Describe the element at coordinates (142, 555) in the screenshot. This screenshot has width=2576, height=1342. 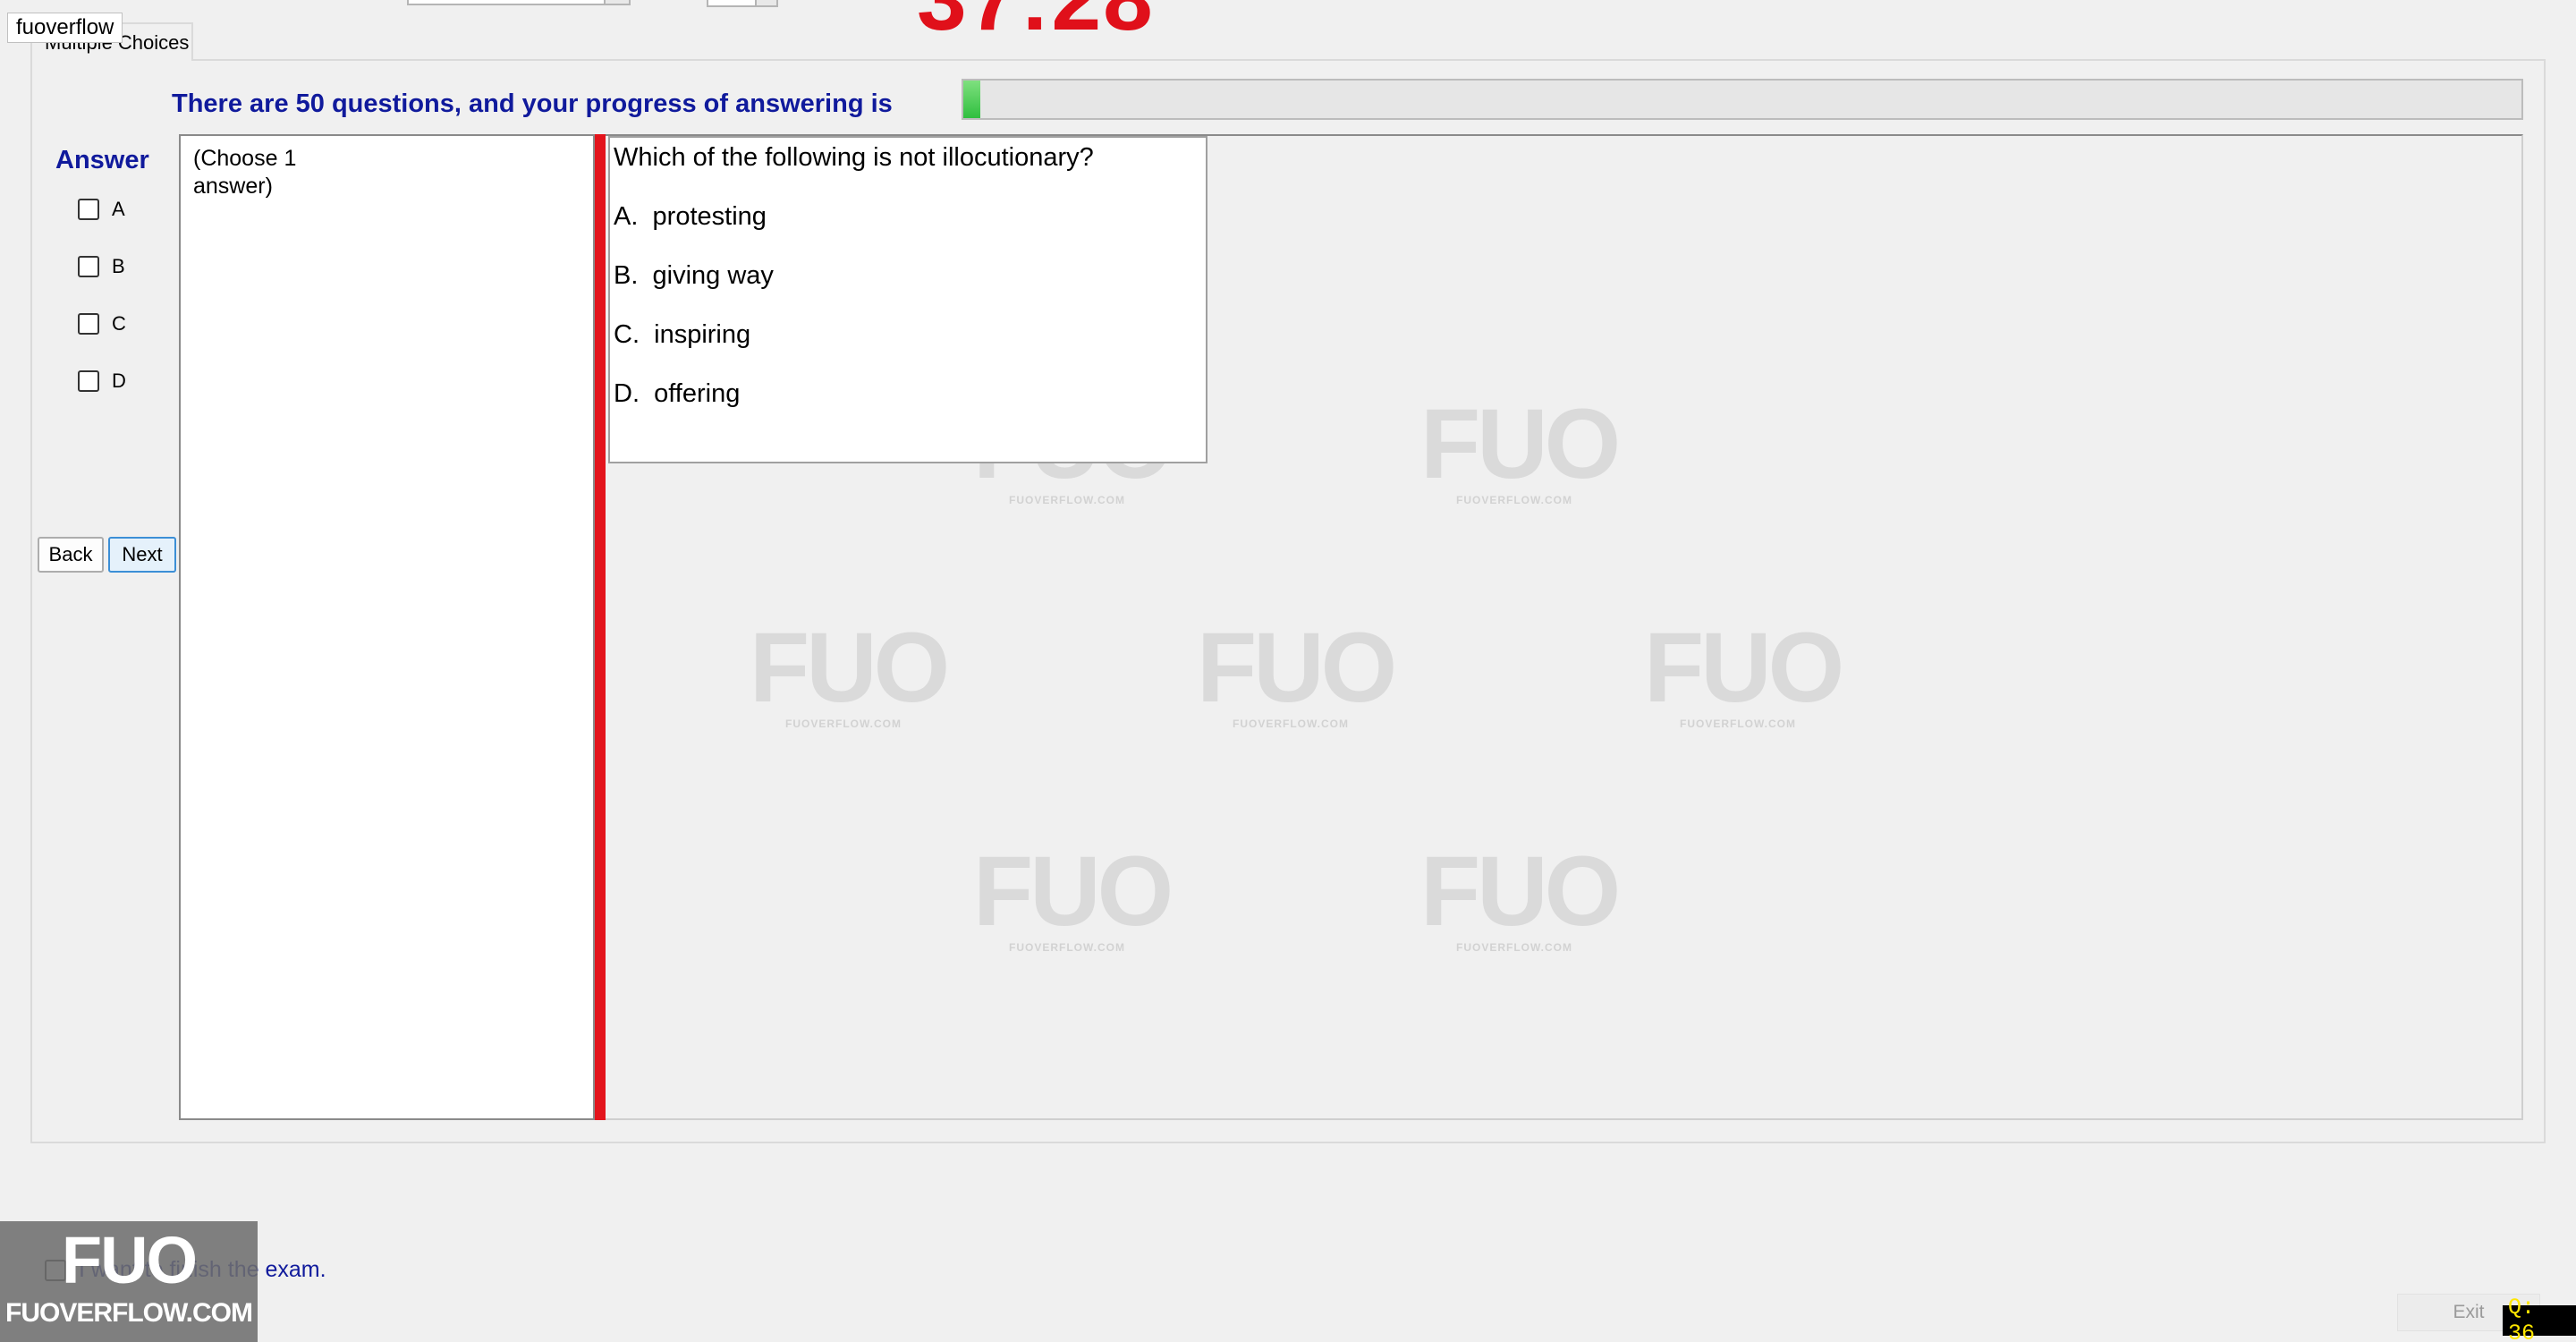
I see `next-button: Next` at that location.